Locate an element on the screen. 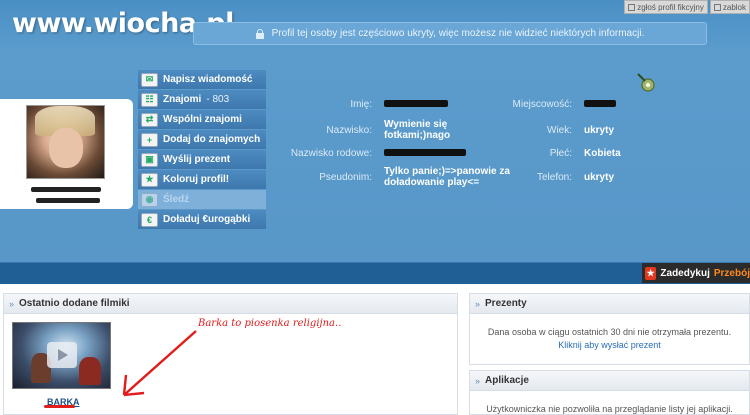  profile-photo-card is located at coordinates (66, 154).